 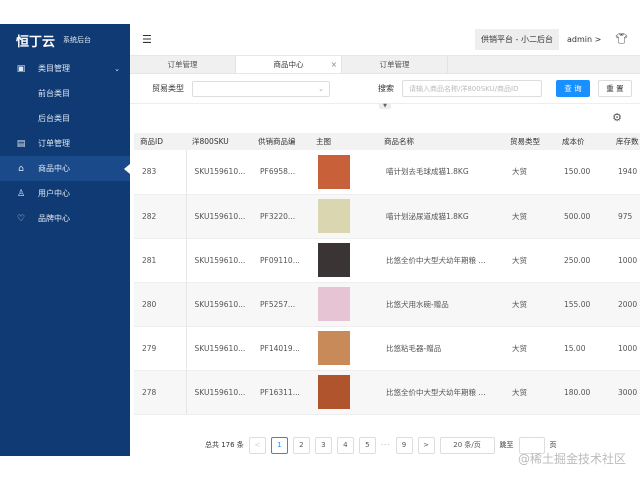 What do you see at coordinates (621, 39) in the screenshot?
I see `shirt-icon: 👕︎` at bounding box center [621, 39].